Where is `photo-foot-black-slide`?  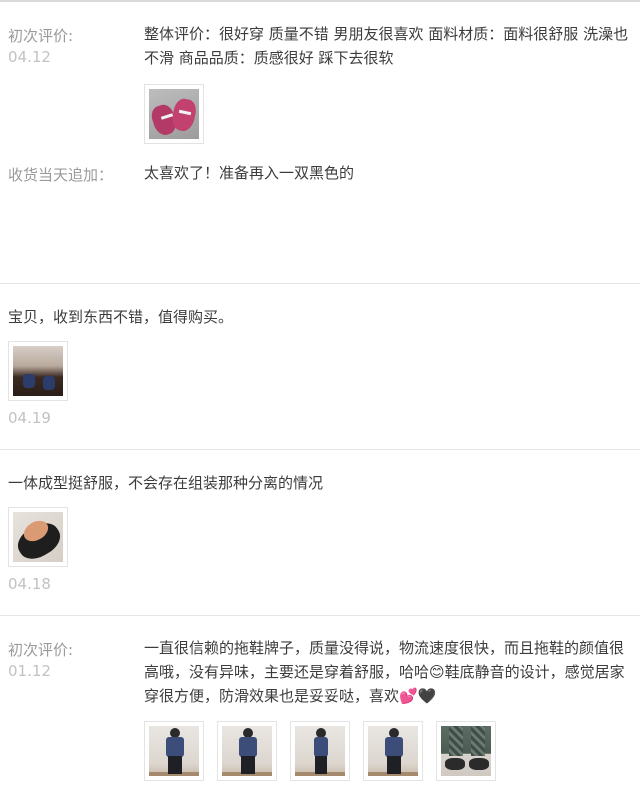
photo-foot-black-slide is located at coordinates (38, 537).